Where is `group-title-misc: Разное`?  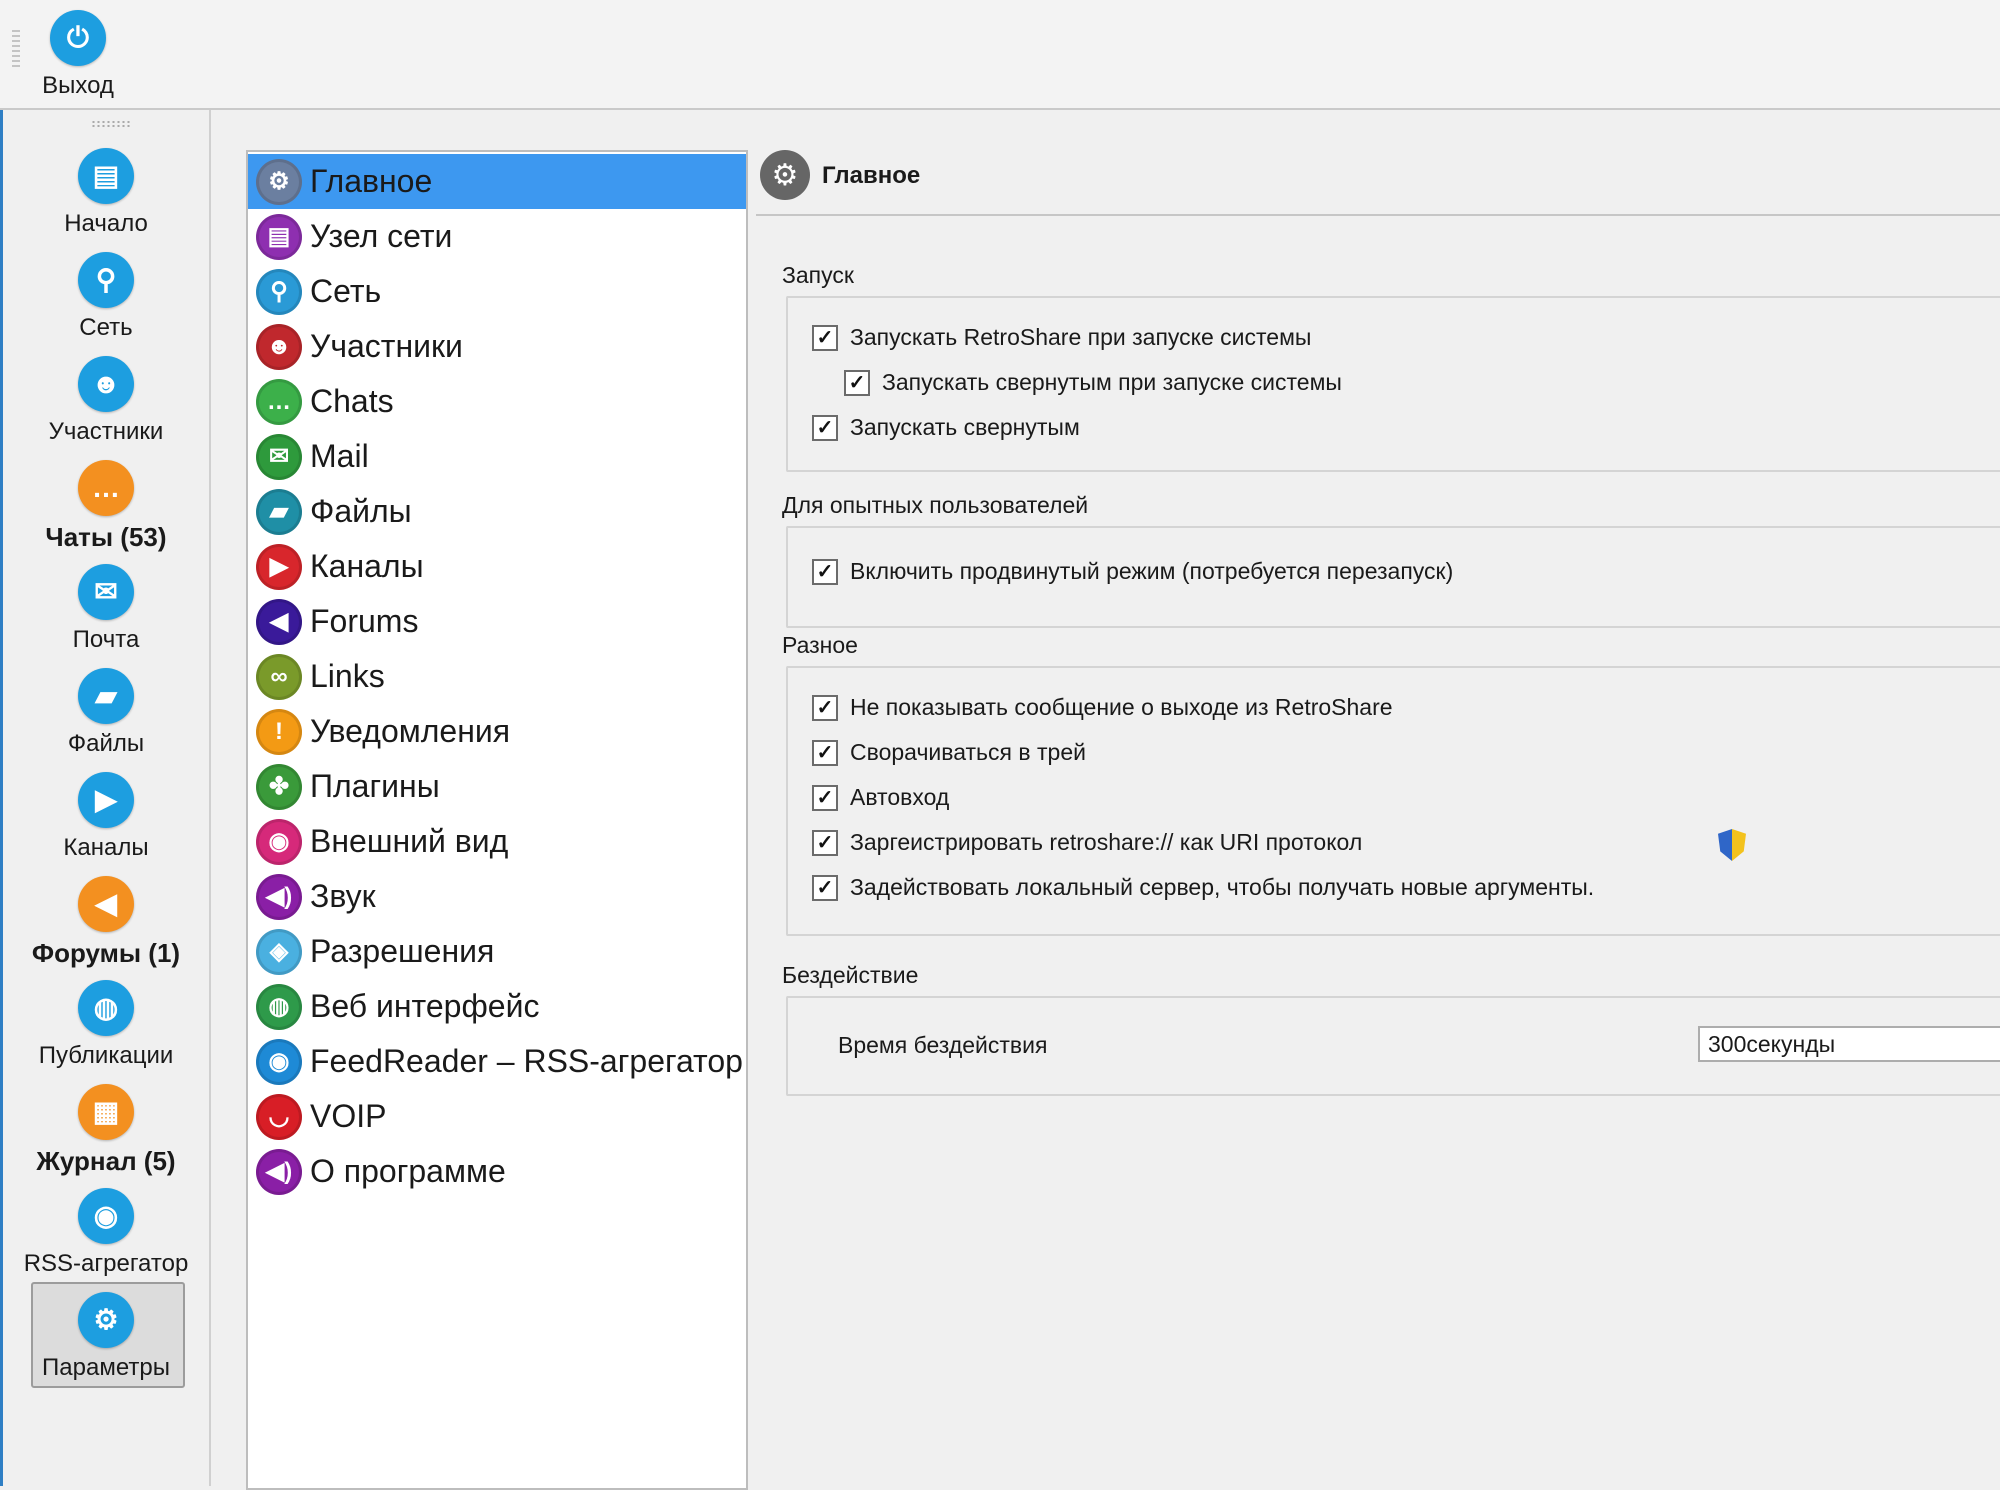 group-title-misc: Разное is located at coordinates (820, 645).